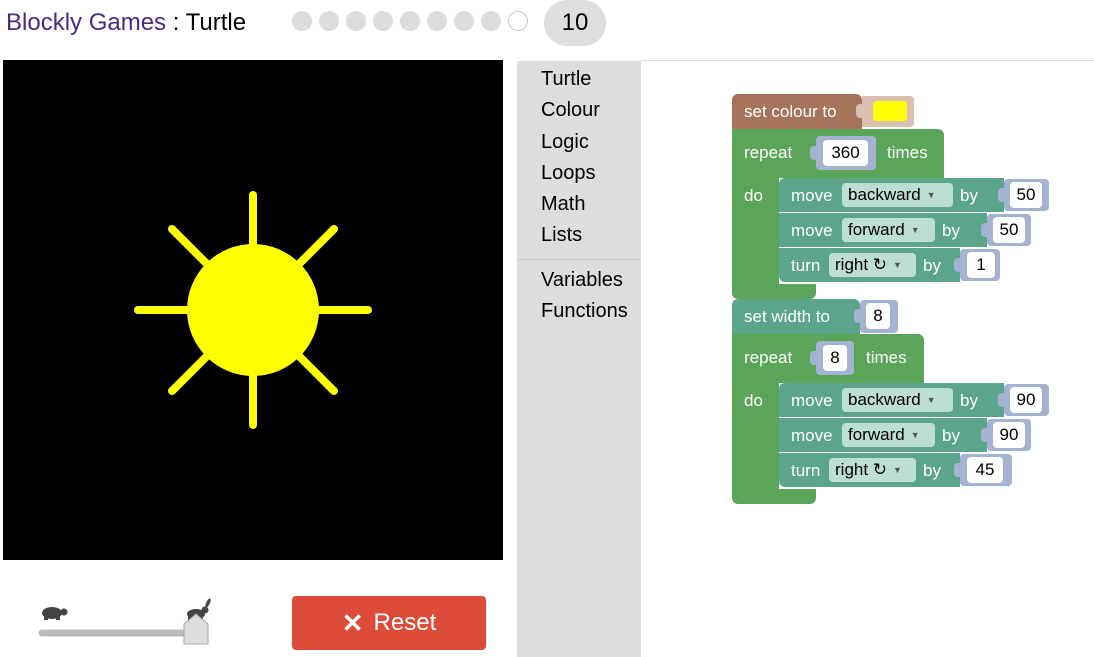 The width and height of the screenshot is (1094, 657). I want to click on set-width-block: set width to, so click(796, 316).